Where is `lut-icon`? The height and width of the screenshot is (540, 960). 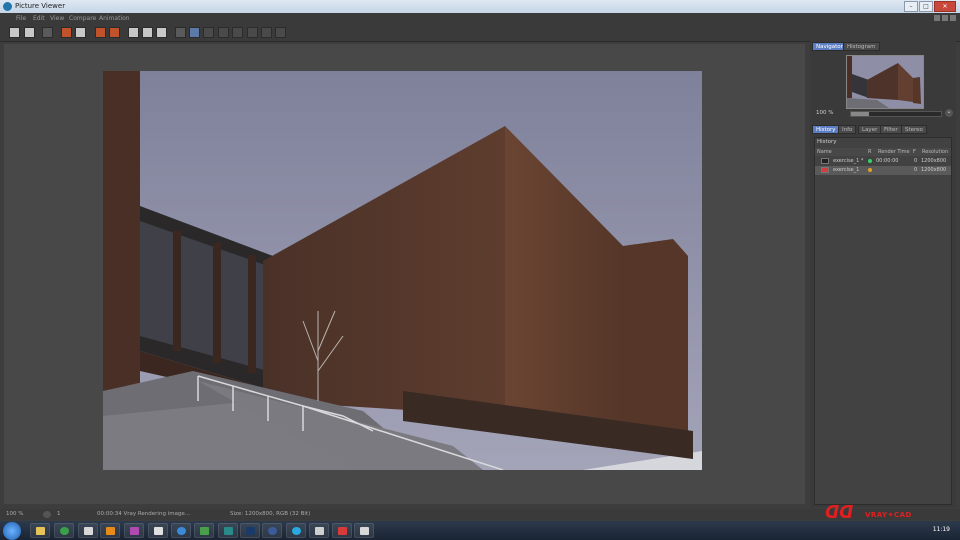
lut-icon is located at coordinates (237, 32).